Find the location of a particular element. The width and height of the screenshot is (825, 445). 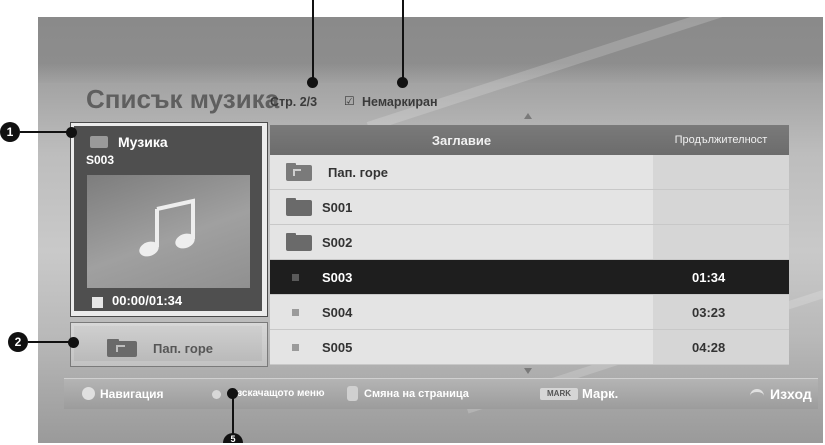

callout-2: 2 is located at coordinates (18, 342).